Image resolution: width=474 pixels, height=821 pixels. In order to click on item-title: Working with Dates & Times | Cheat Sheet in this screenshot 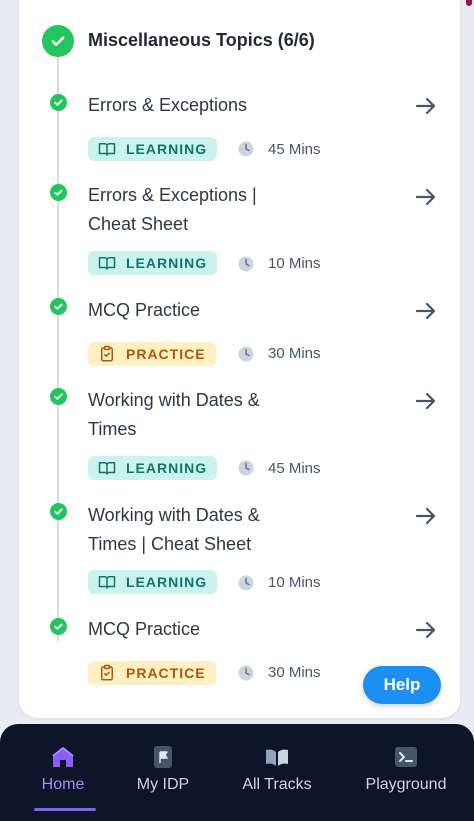, I will do `click(188, 530)`.